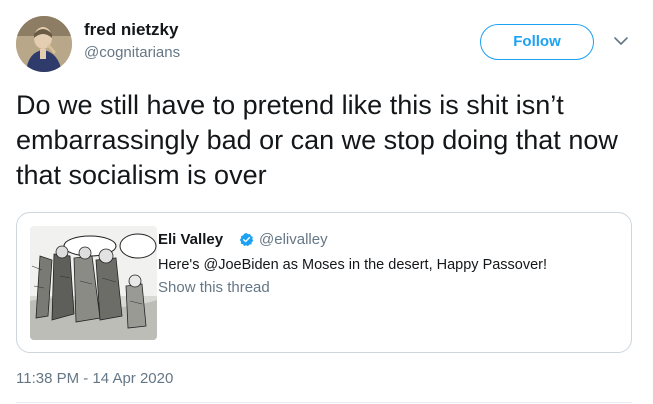  What do you see at coordinates (621, 41) in the screenshot?
I see `chevron-down-icon` at bounding box center [621, 41].